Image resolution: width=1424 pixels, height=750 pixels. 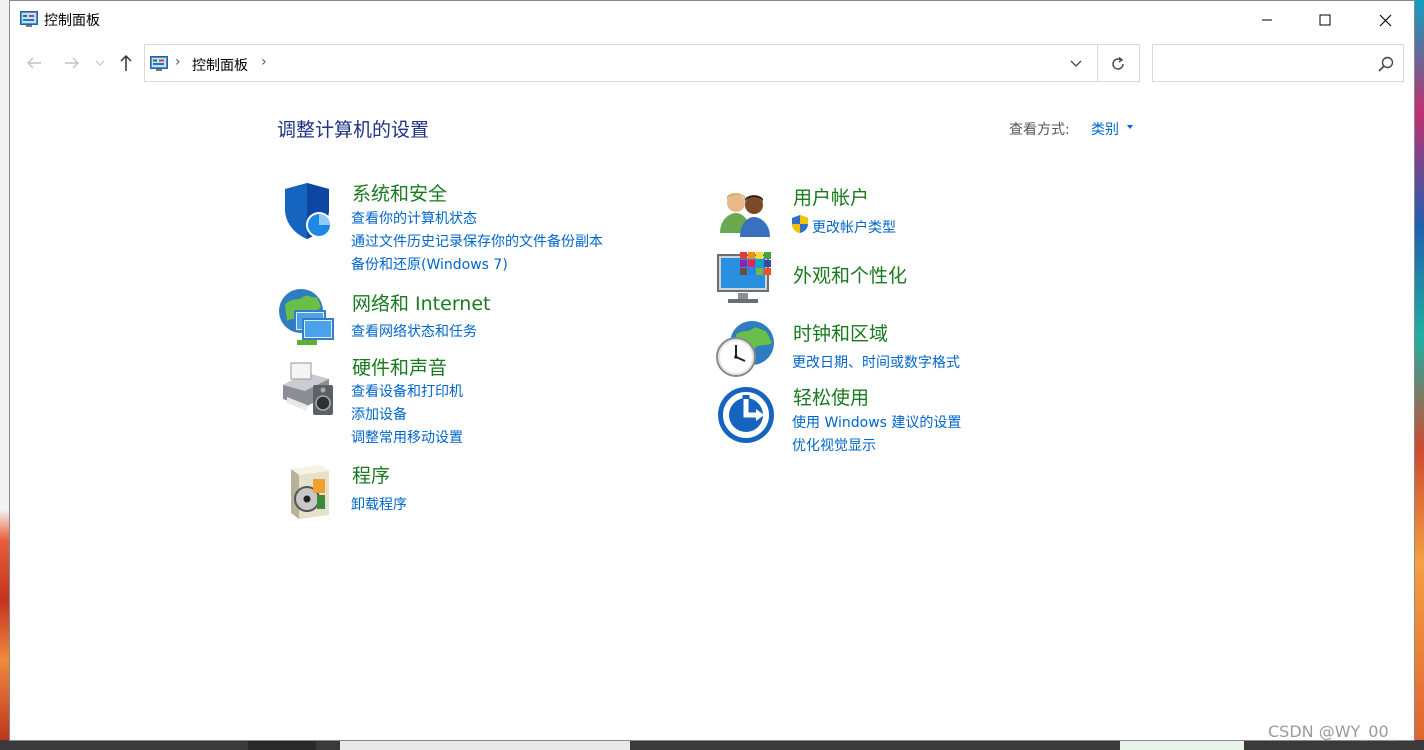 I want to click on arrow-left-icon, so click(x=34, y=63).